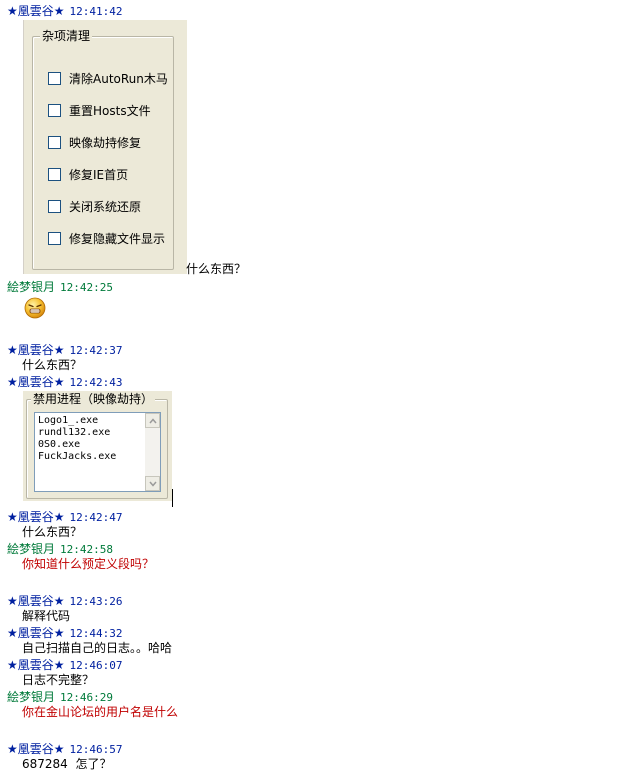  I want to click on message-header: ★凰雲谷★ 12:43:26, so click(65, 601).